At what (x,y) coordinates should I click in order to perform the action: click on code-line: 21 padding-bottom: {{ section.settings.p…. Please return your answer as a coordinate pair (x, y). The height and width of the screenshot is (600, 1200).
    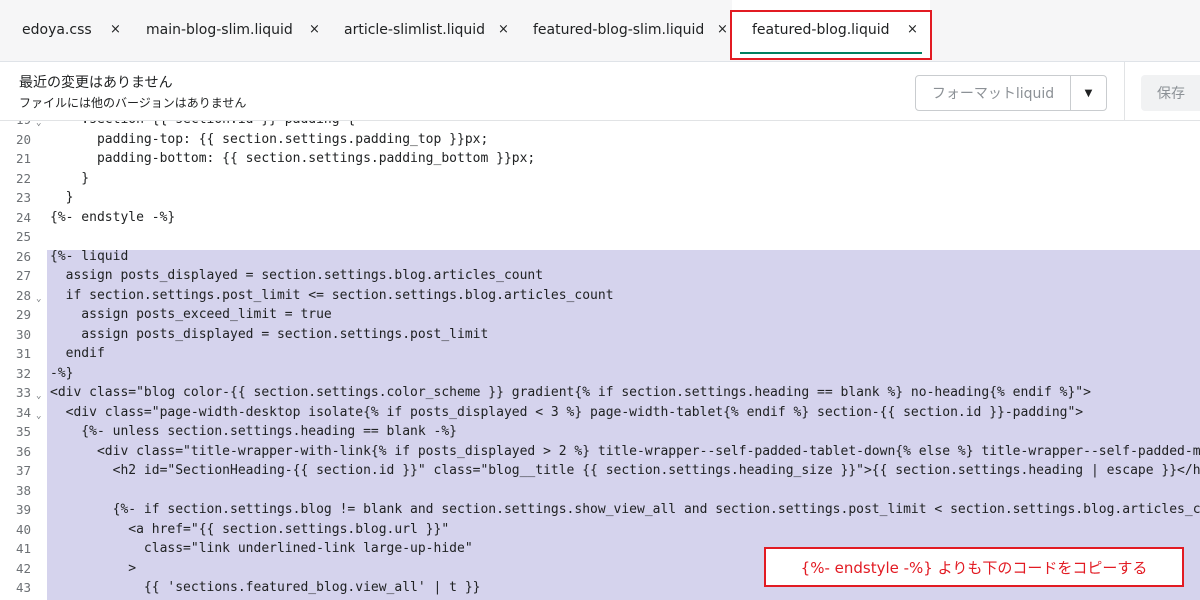
    Looking at the image, I should click on (600, 159).